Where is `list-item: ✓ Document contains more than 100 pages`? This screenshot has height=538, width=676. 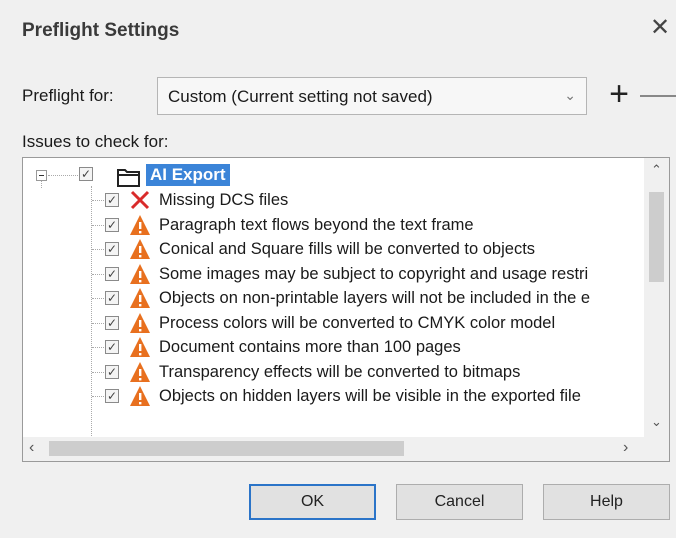 list-item: ✓ Document contains more than 100 pages is located at coordinates (333, 347).